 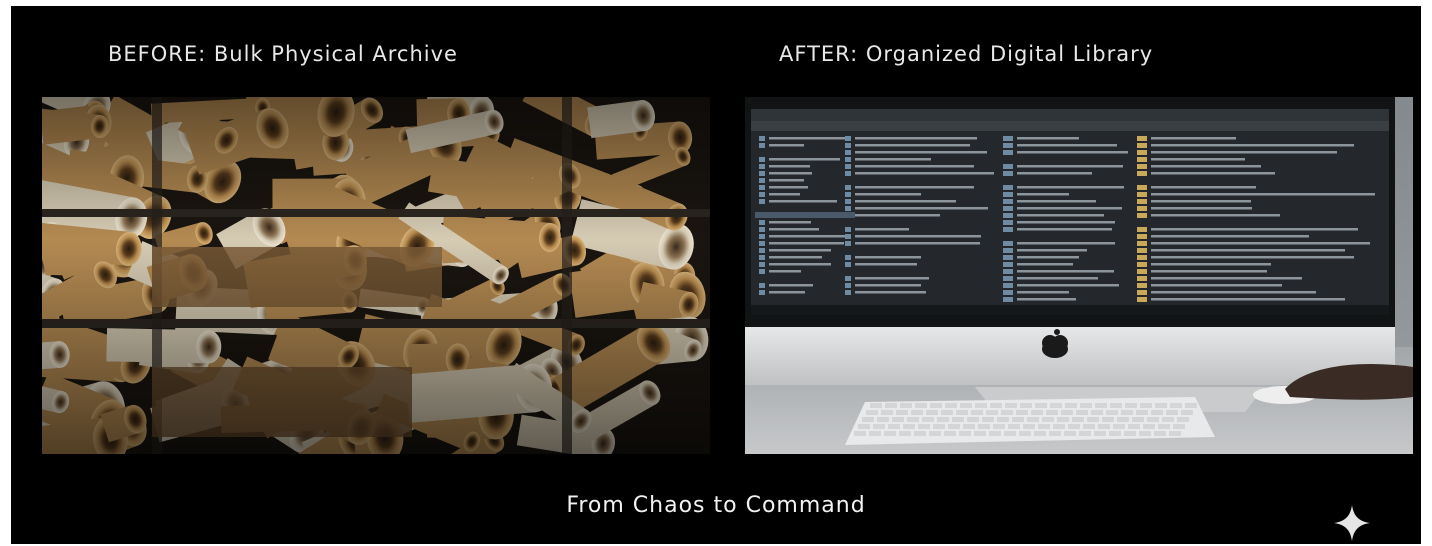 What do you see at coordinates (716, 505) in the screenshot?
I see `tagline: From Chaos to Command` at bounding box center [716, 505].